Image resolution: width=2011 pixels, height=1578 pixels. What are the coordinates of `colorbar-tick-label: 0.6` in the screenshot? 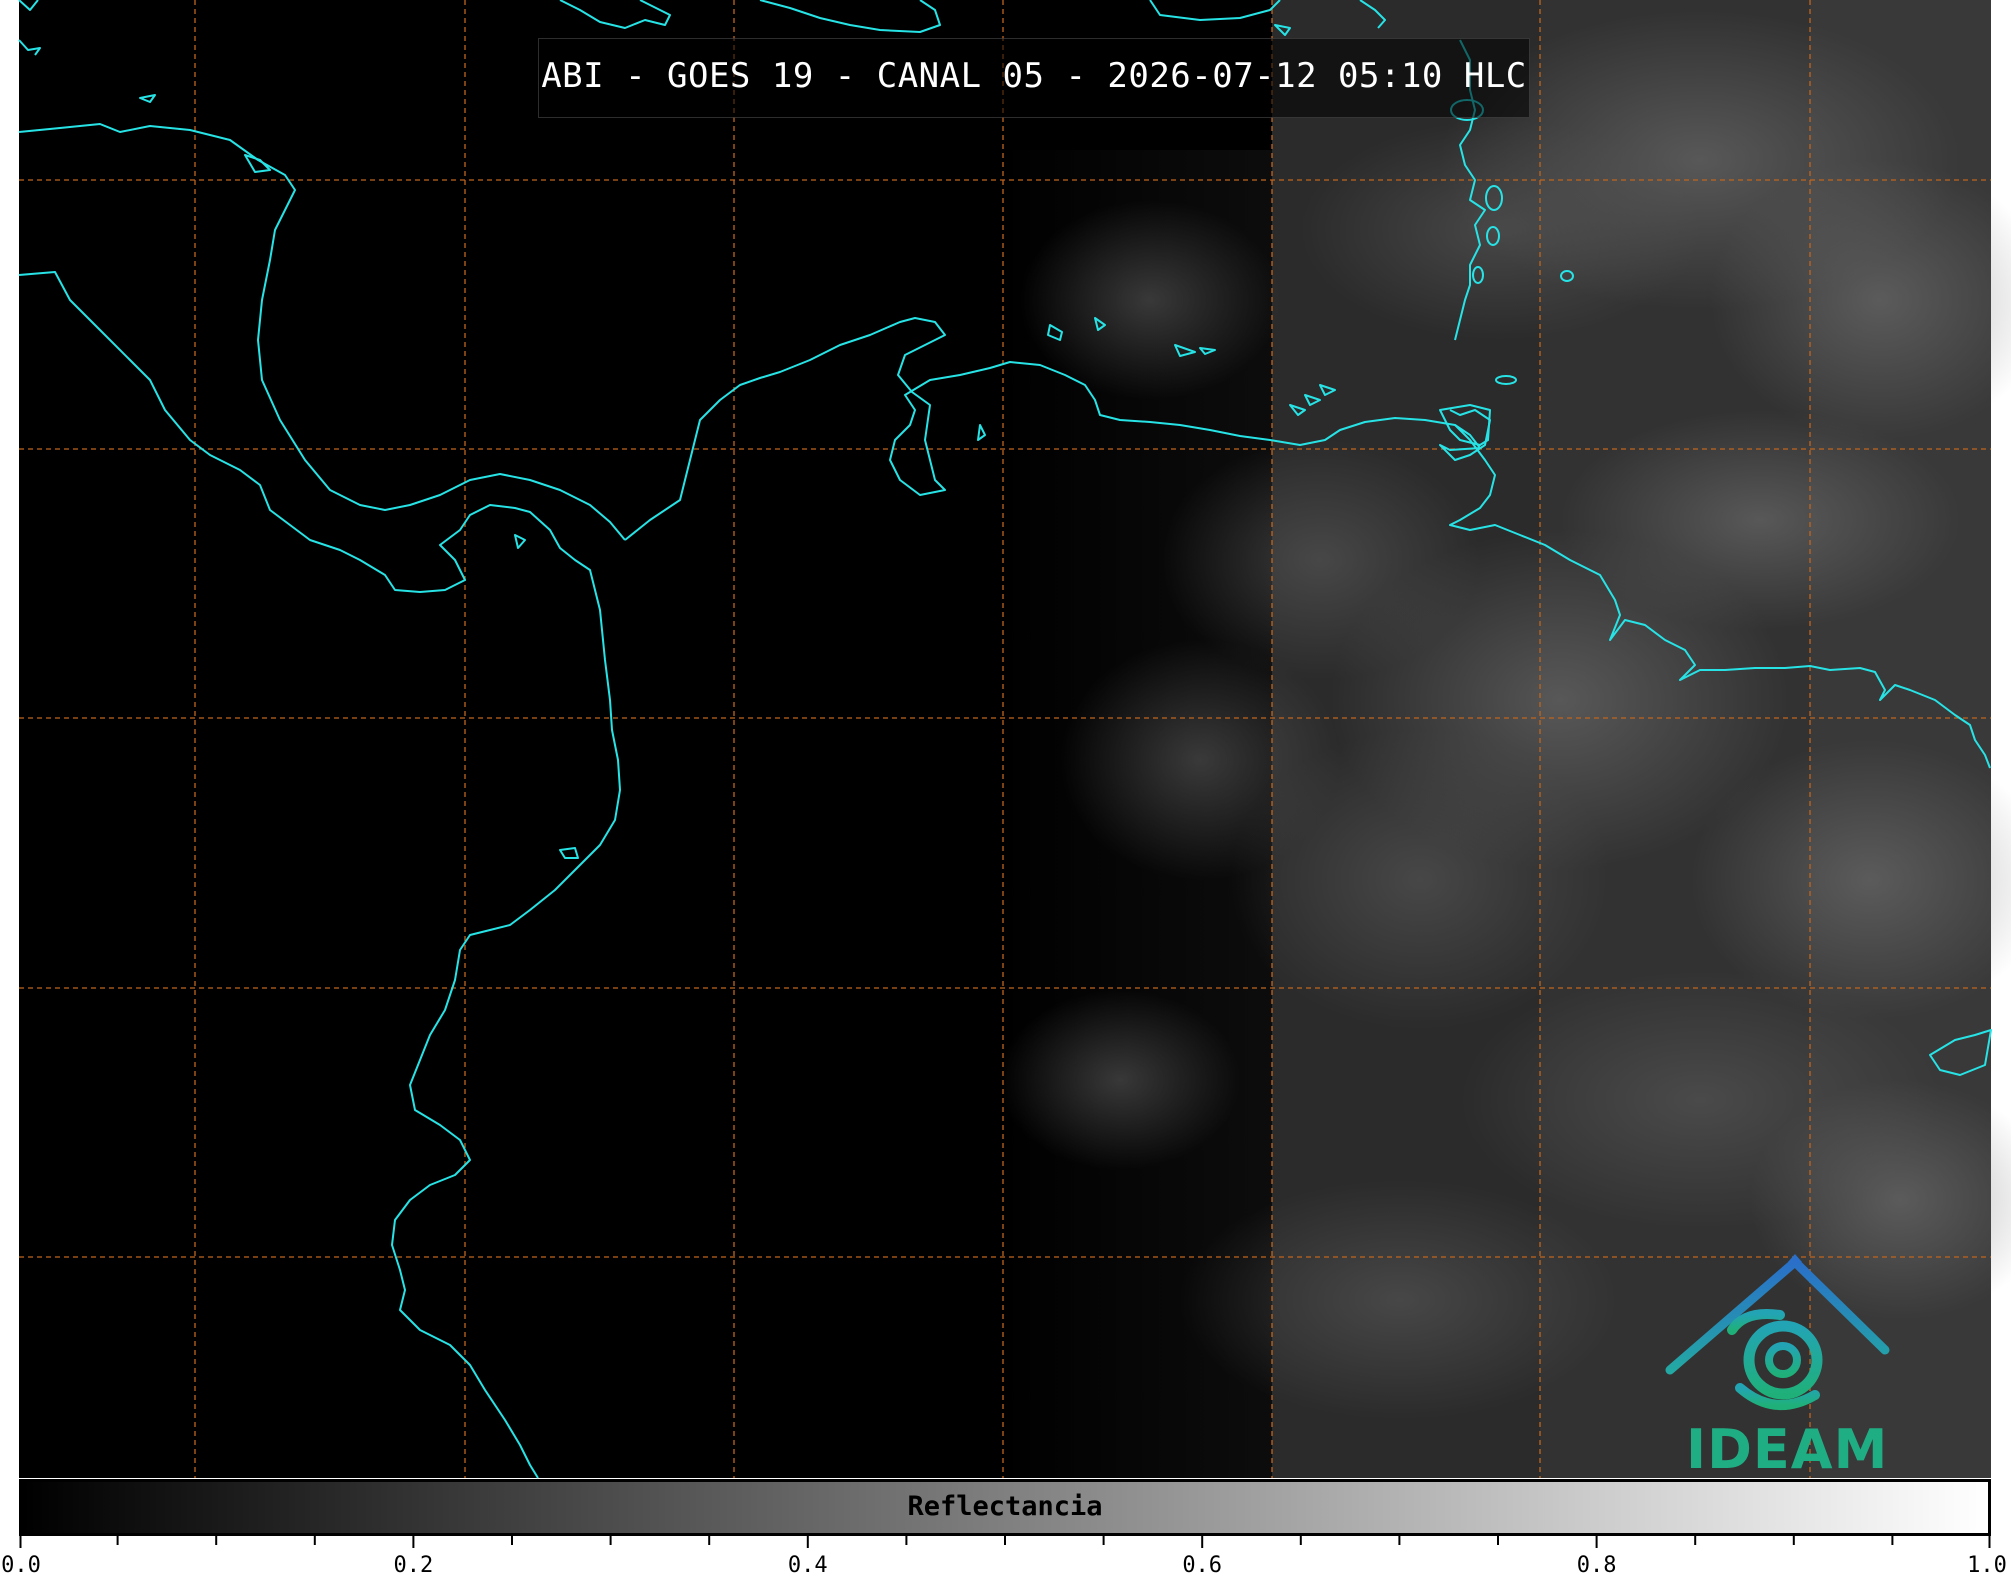 It's located at (1202, 1565).